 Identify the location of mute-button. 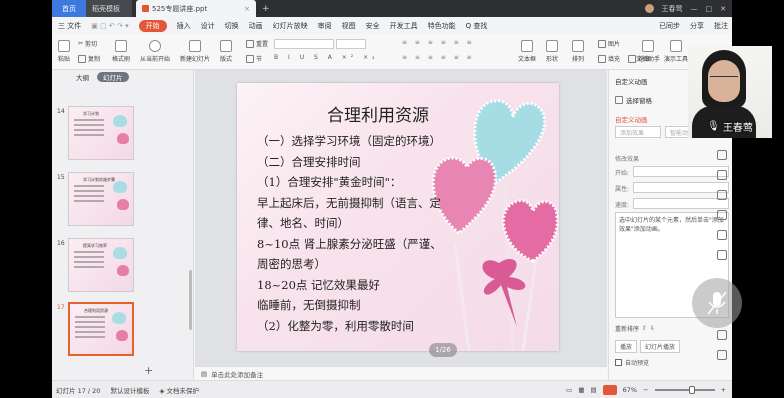
(717, 303).